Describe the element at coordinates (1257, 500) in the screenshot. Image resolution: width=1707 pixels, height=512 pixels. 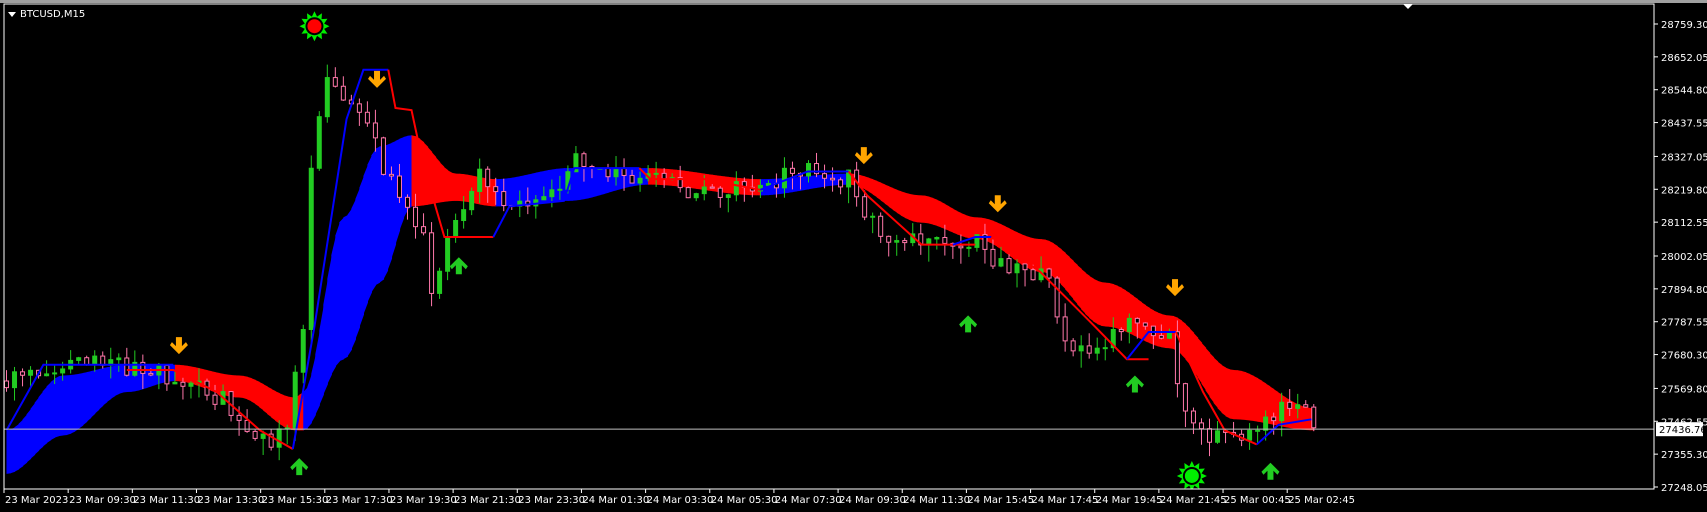
I see `x-axis-label: 25 Mar 00:45` at that location.